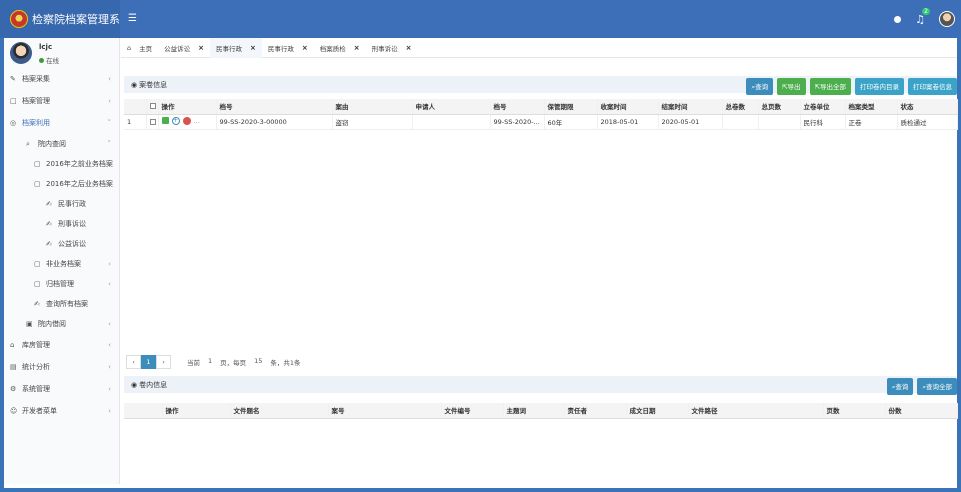 The image size is (961, 492). I want to click on sidebar-item: ▢ 归档管理 ‹, so click(61, 284).